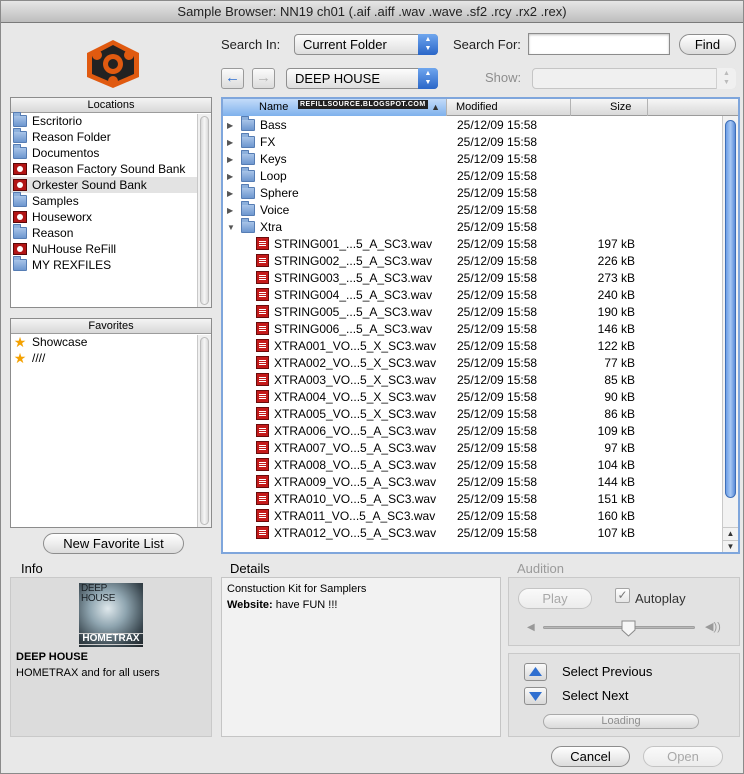 Image resolution: width=744 pixels, height=774 pixels. I want to click on sidebar-item-location: Samples, so click(111, 200).